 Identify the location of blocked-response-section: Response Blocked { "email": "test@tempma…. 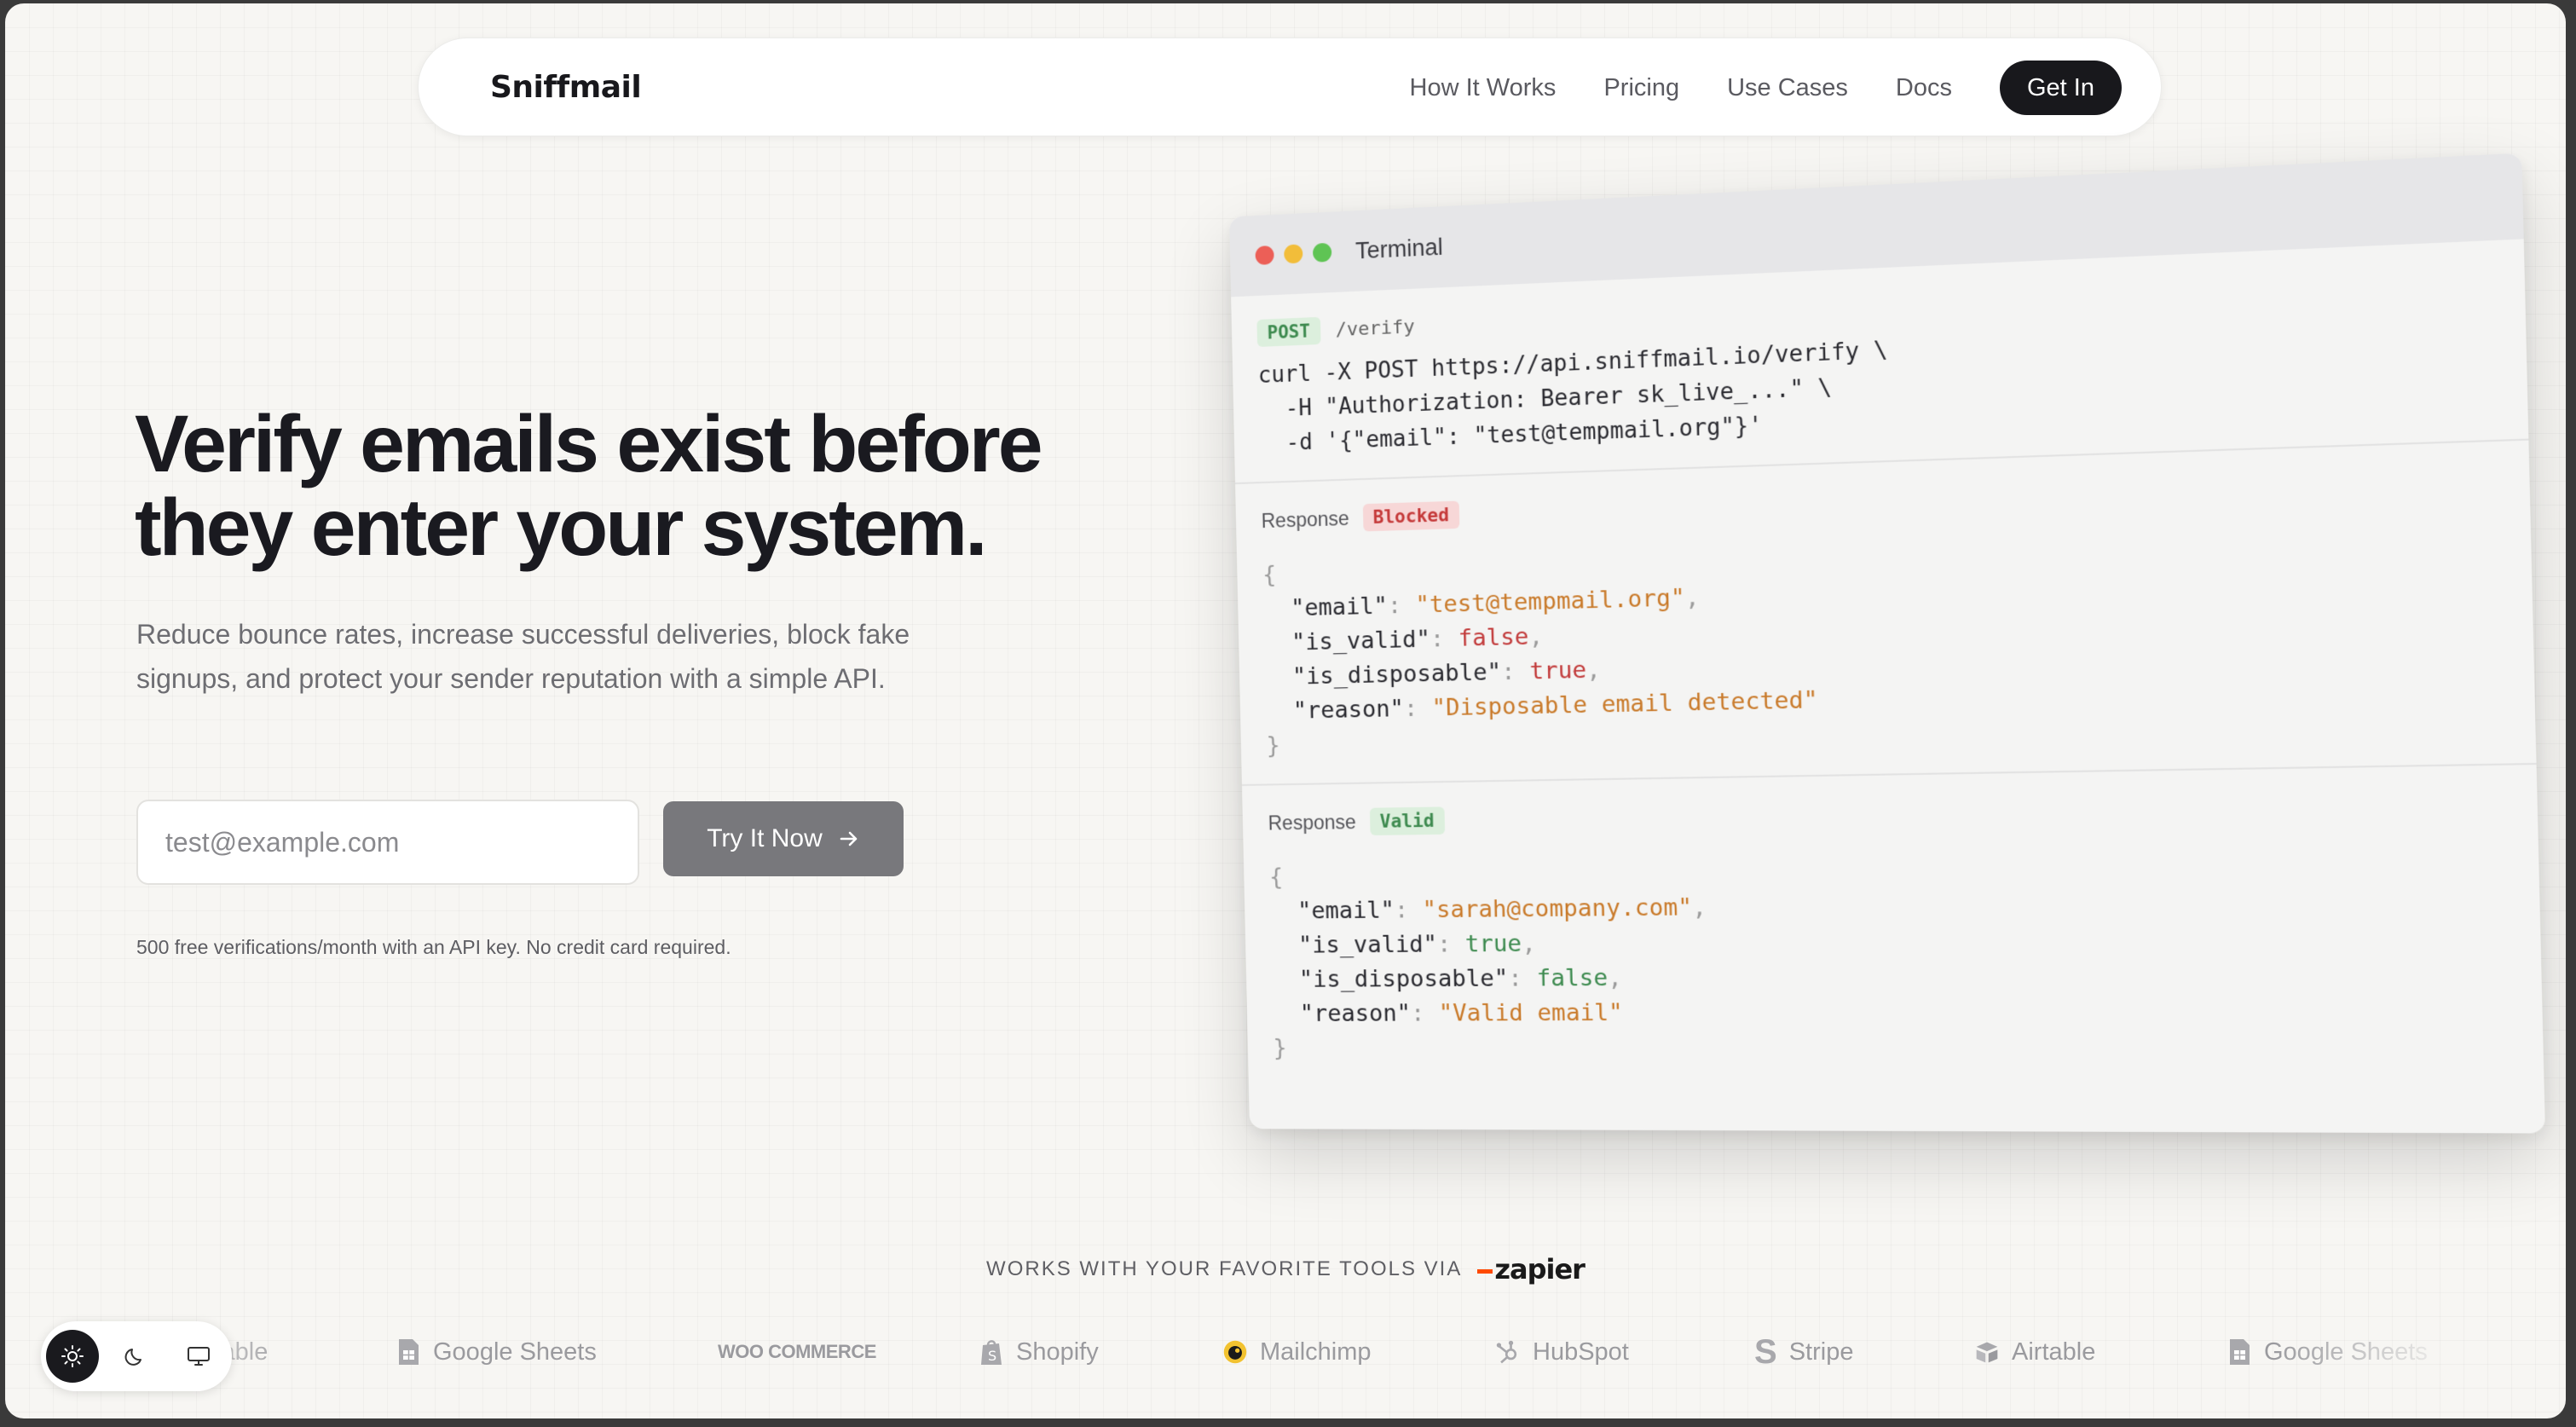
(1886, 613).